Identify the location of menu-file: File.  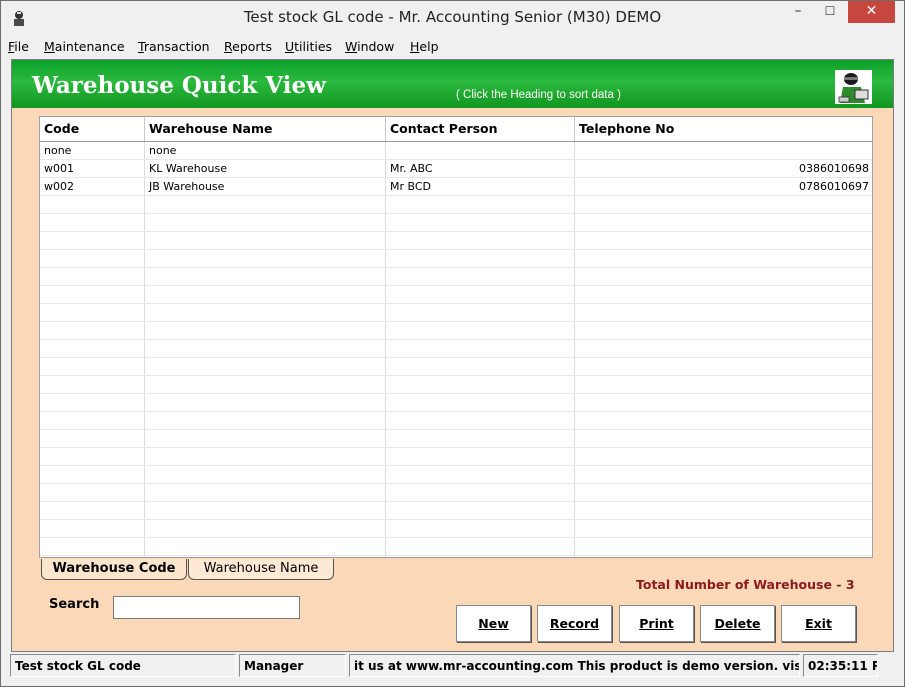
(18, 46).